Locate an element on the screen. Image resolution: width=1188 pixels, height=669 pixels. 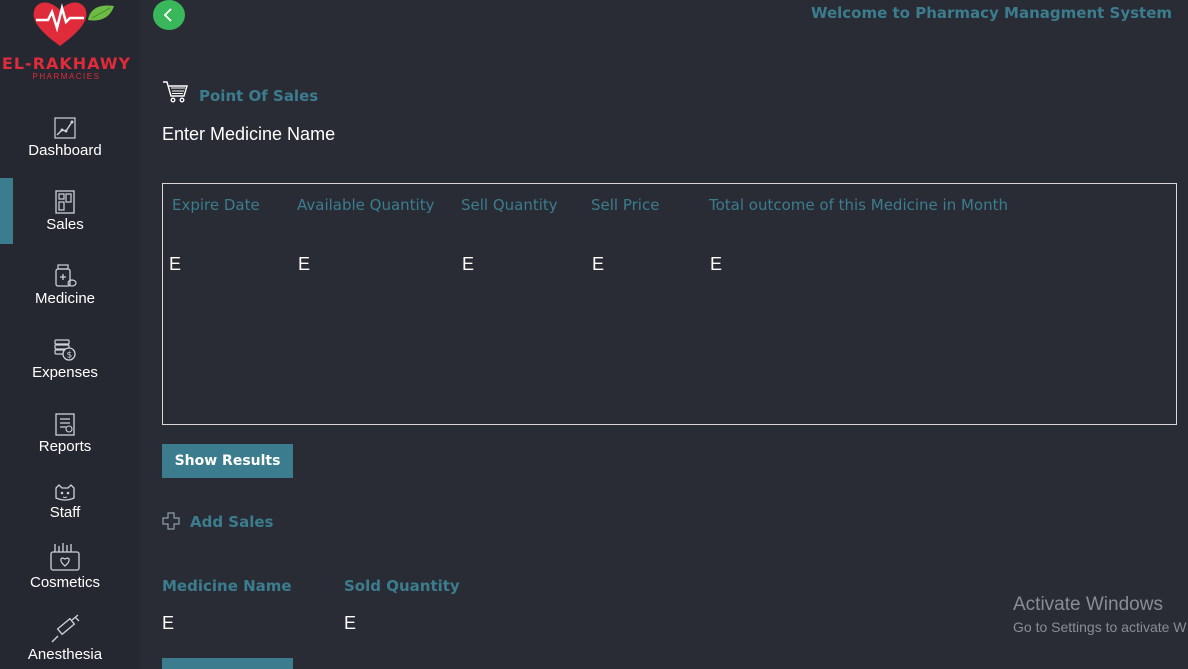
column-header-sell-quantity: Sell Quantity is located at coordinates (509, 205).